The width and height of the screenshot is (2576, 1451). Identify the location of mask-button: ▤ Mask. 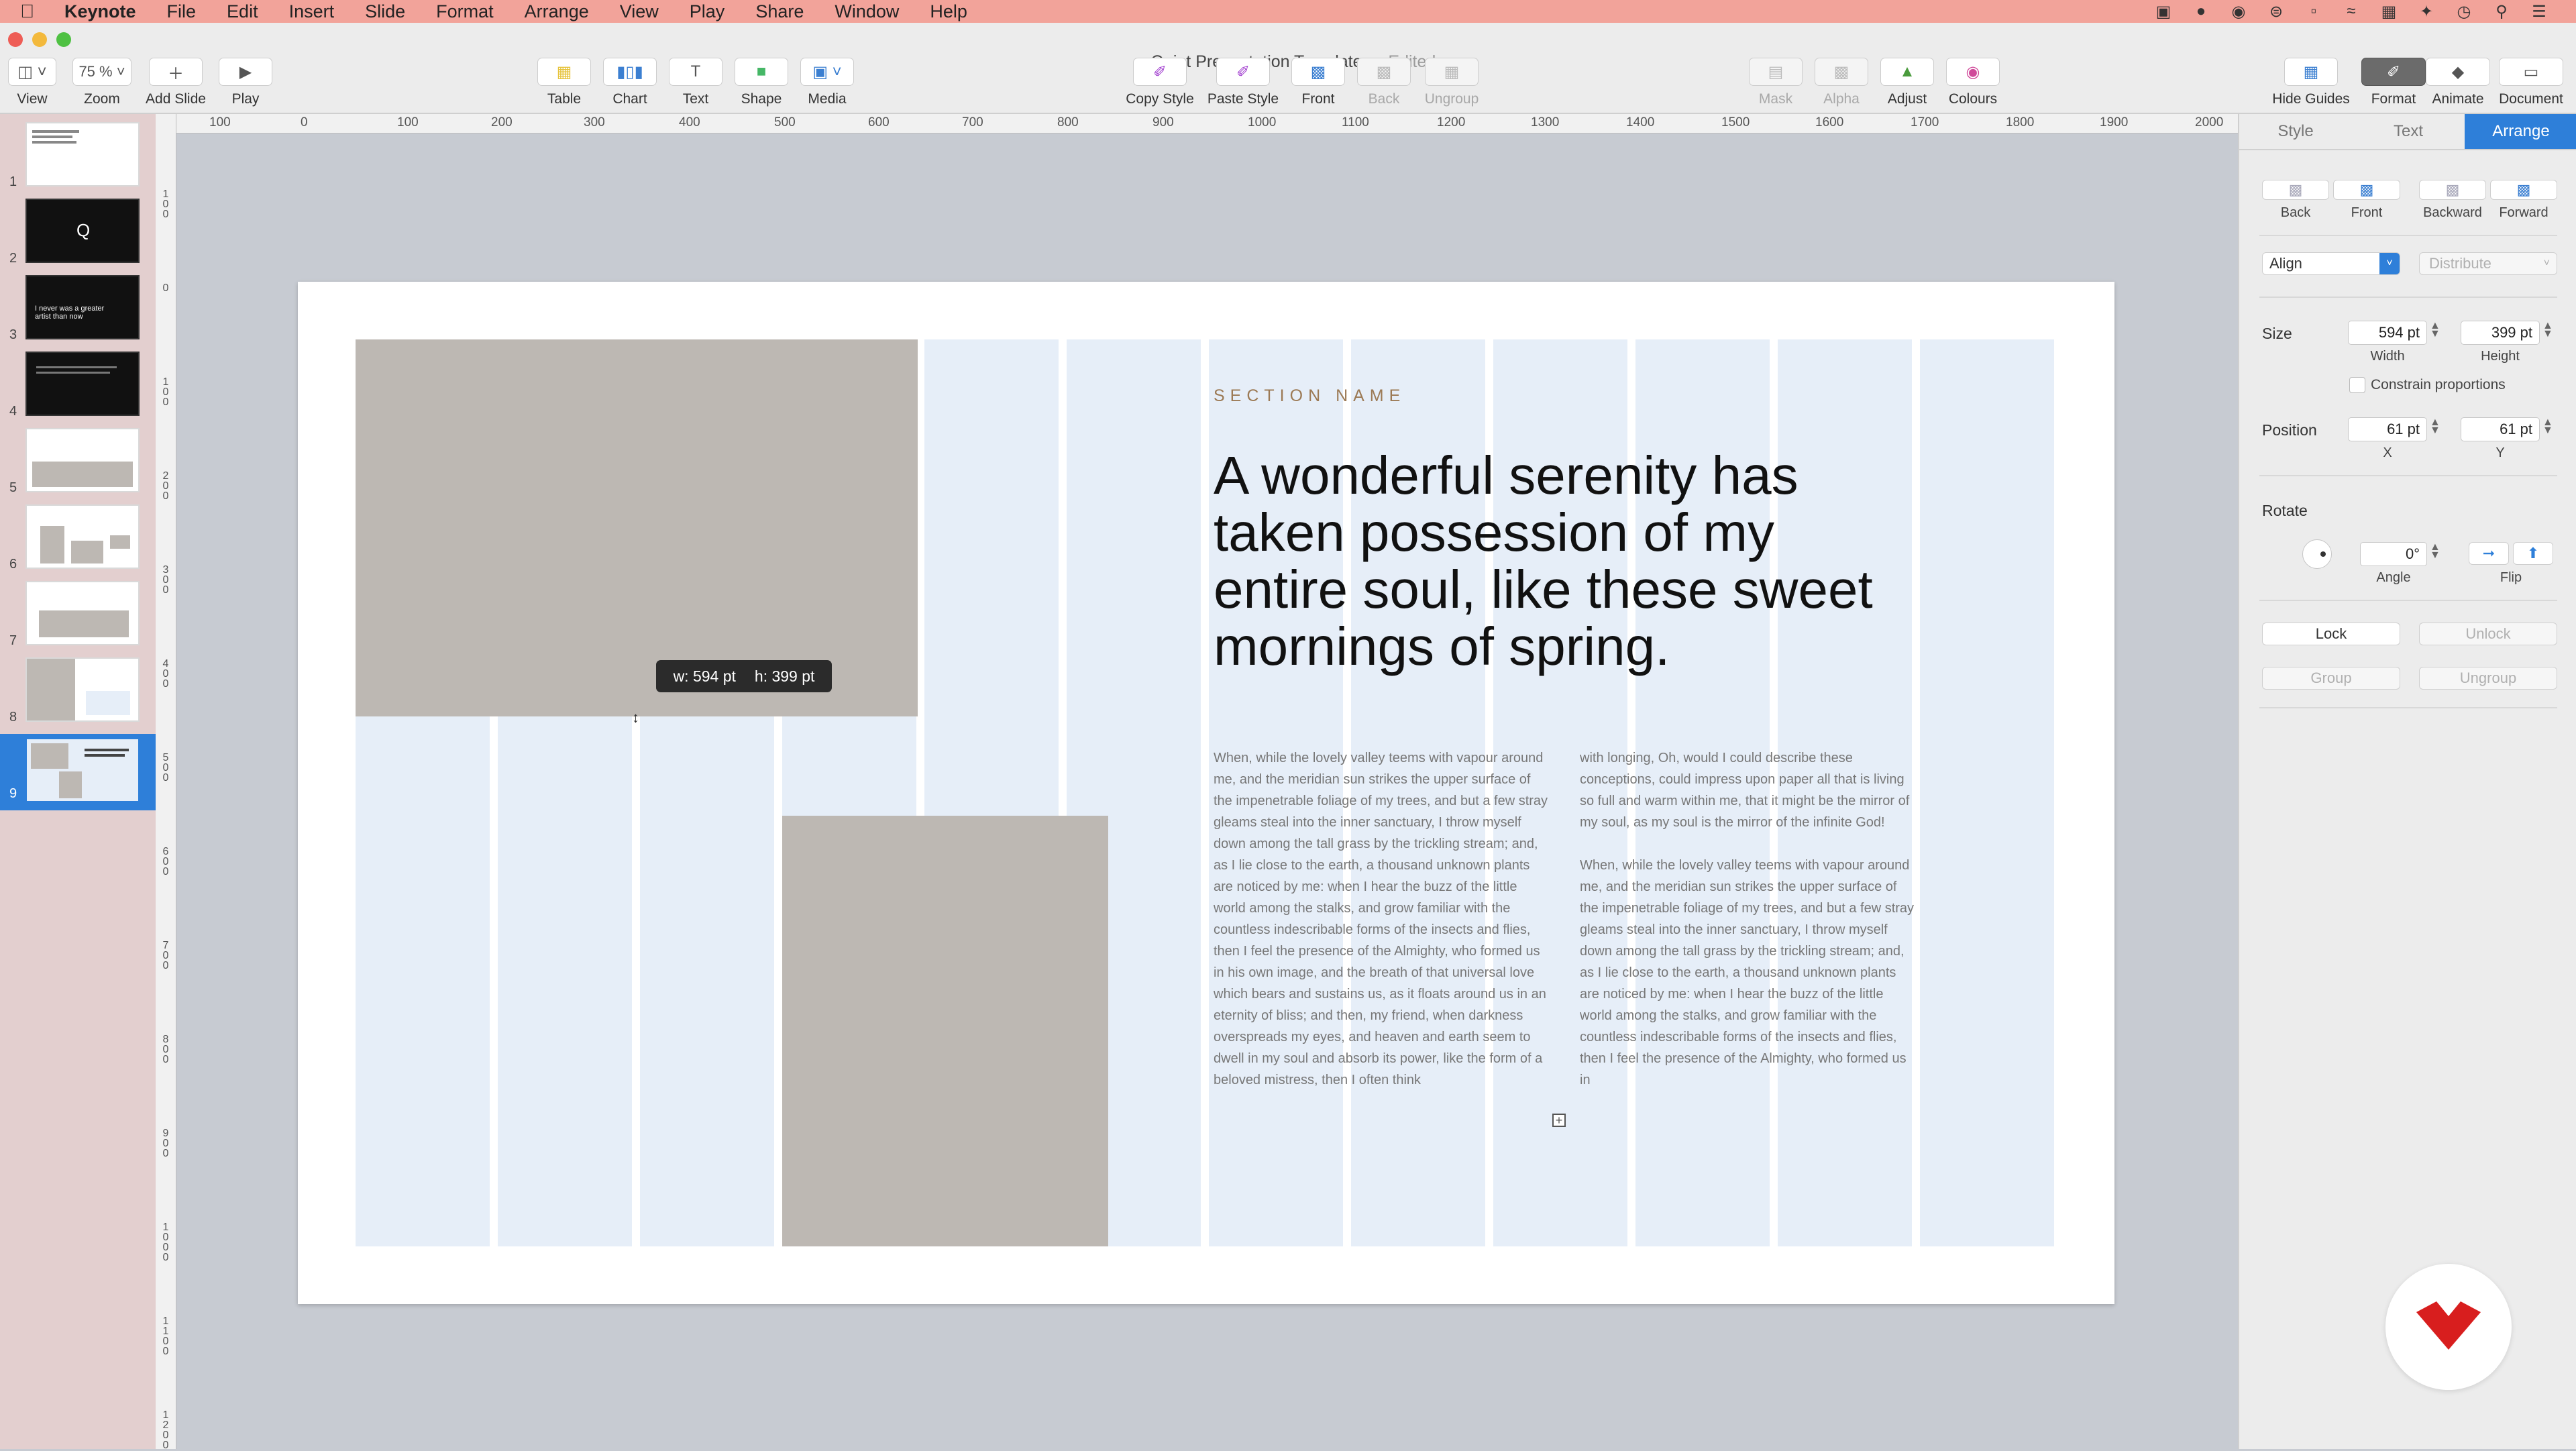
(1775, 82).